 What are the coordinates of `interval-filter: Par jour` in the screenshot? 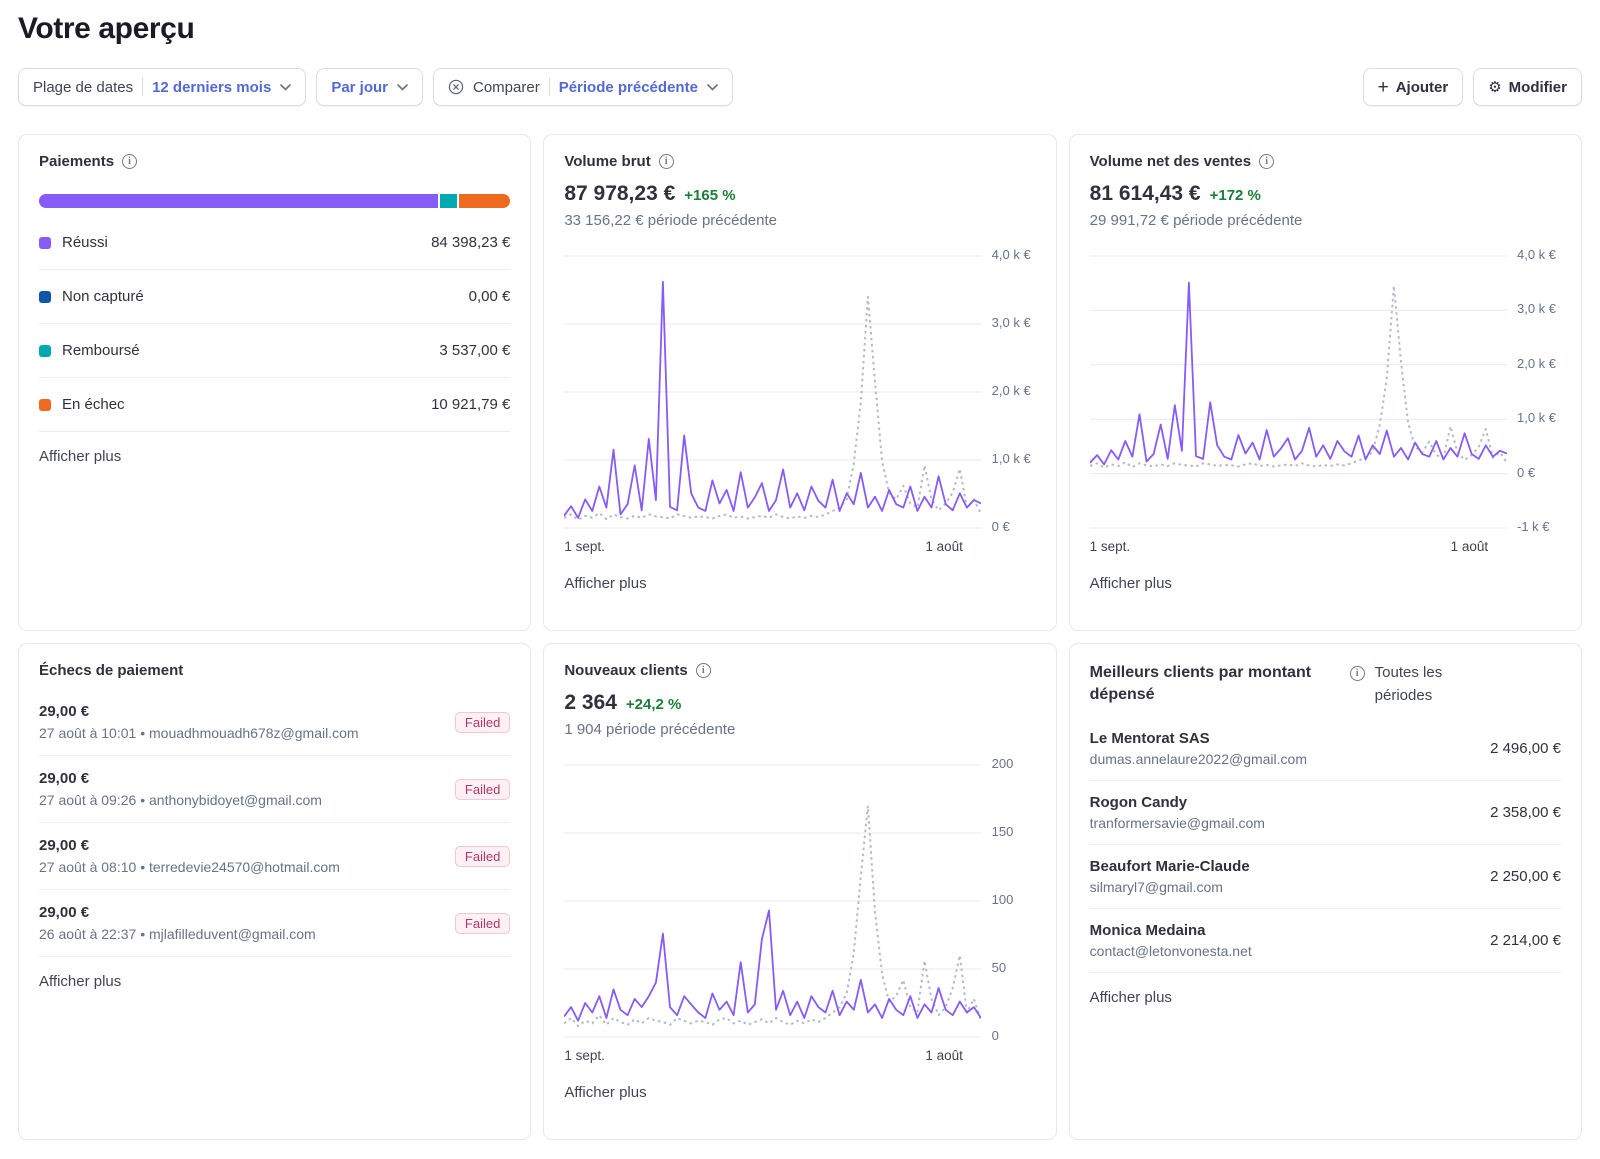 It's located at (369, 87).